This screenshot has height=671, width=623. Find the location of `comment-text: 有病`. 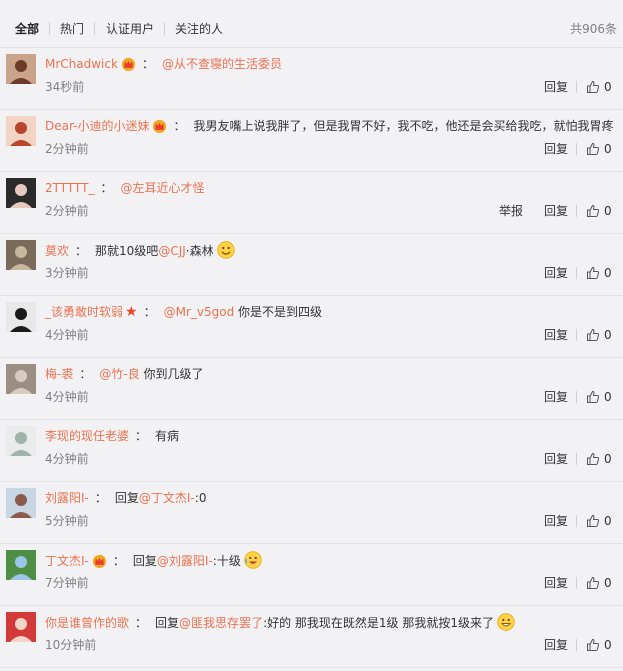

comment-text: 有病 is located at coordinates (167, 436).